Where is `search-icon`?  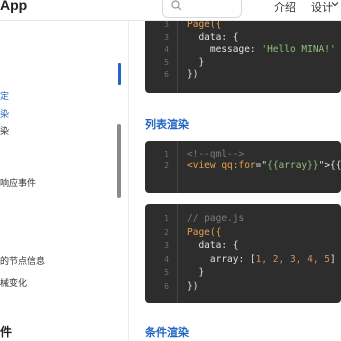 search-icon is located at coordinates (176, 5).